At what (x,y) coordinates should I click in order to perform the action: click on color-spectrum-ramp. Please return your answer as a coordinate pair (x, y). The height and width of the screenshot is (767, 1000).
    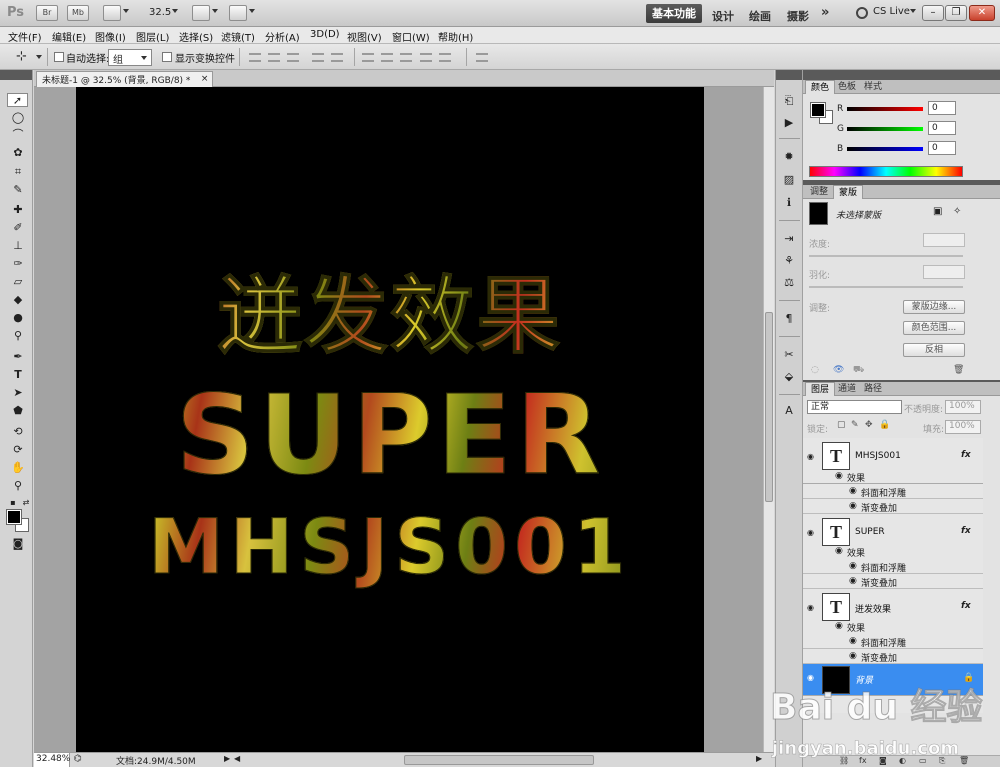
    Looking at the image, I should click on (886, 171).